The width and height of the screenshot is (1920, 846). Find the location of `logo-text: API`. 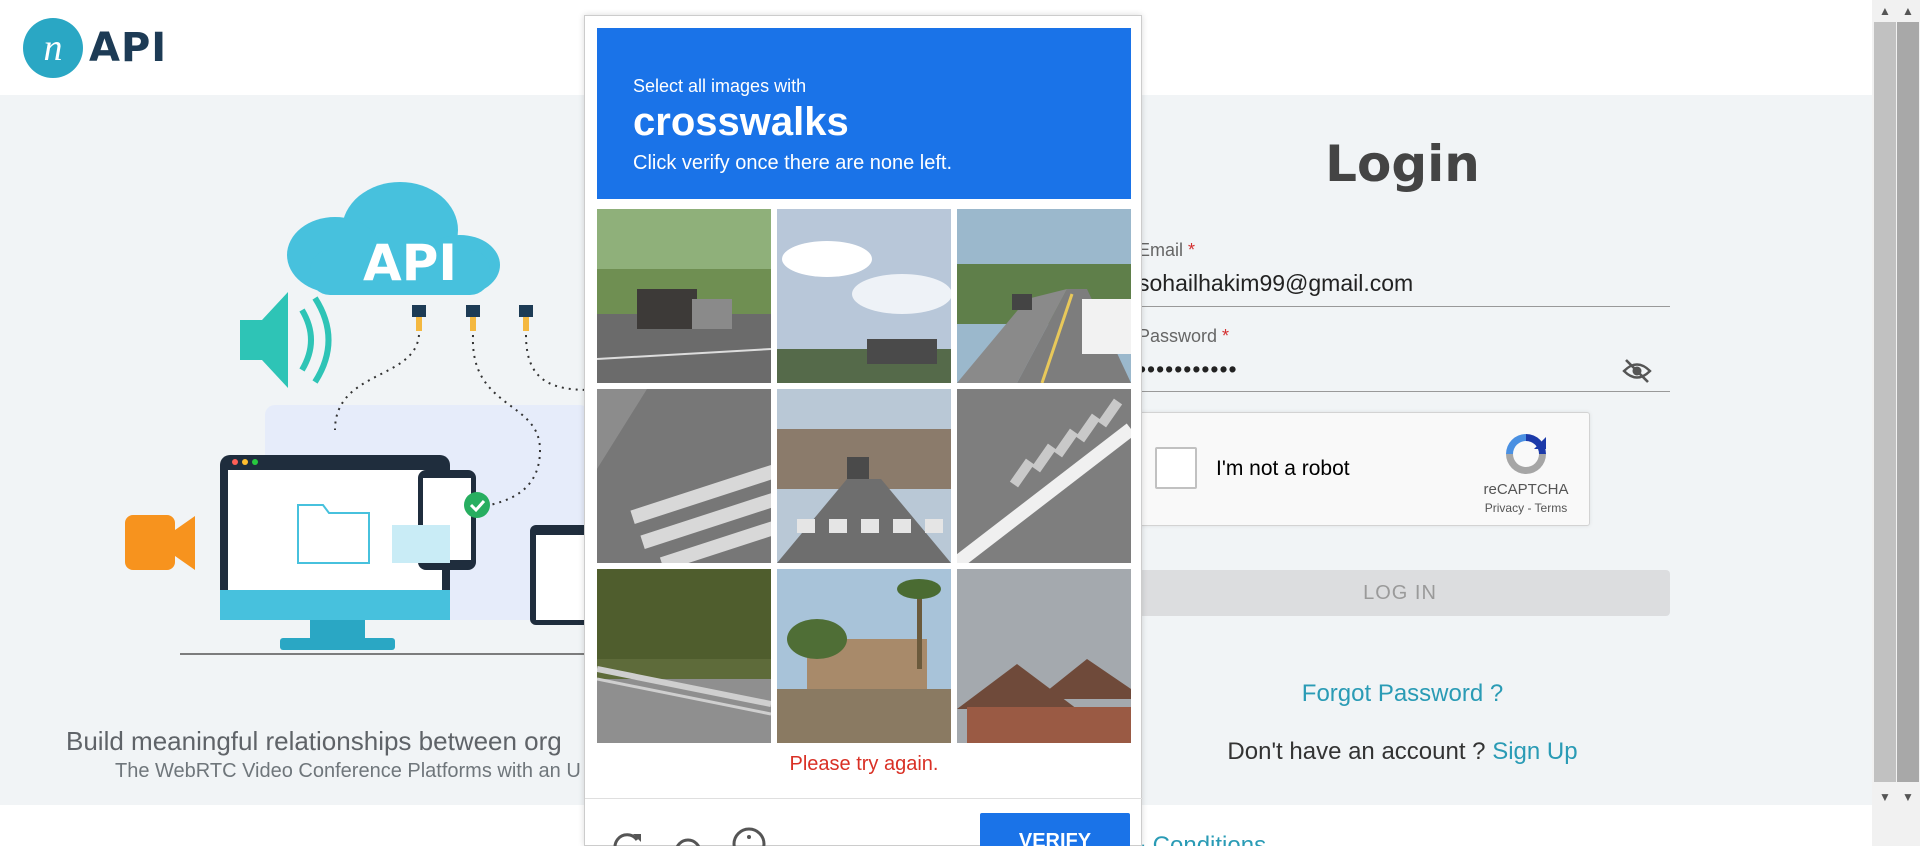

logo-text: API is located at coordinates (128, 48).